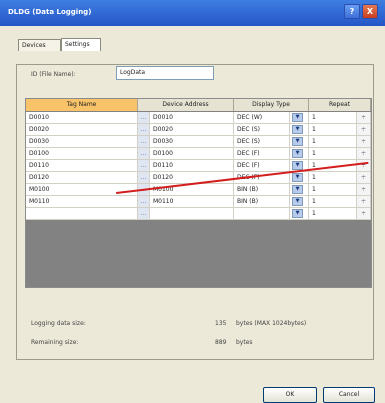 The height and width of the screenshot is (403, 385). Describe the element at coordinates (192, 142) in the screenshot. I see `device-address-cell: D0030` at that location.